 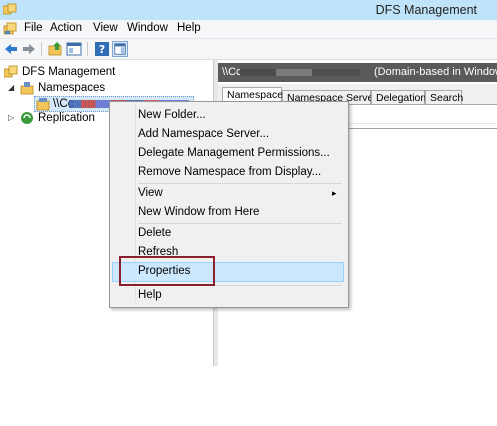 What do you see at coordinates (300, 72) in the screenshot?
I see `redacted-path` at bounding box center [300, 72].